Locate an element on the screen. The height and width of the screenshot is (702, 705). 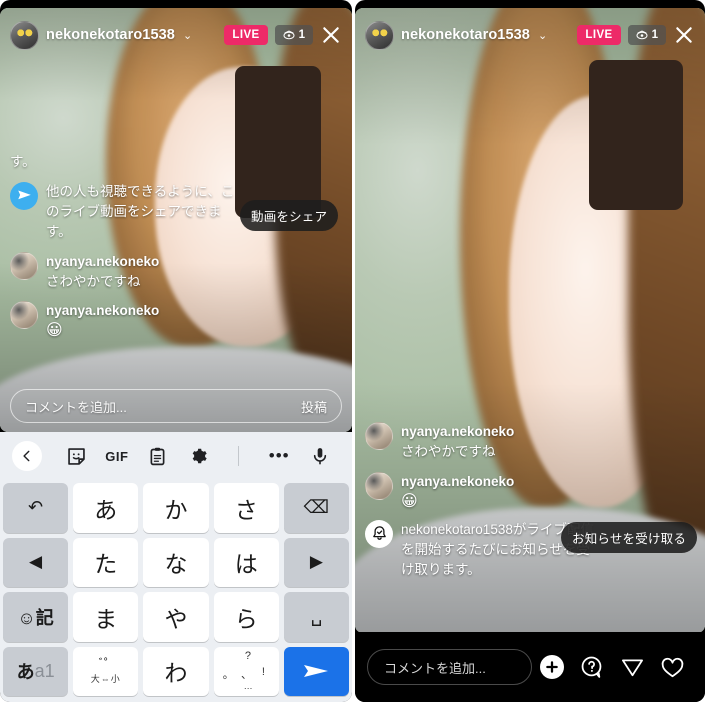
keyboard-row: ☺記 ま や ら ␣ is located at coordinates (176, 617).